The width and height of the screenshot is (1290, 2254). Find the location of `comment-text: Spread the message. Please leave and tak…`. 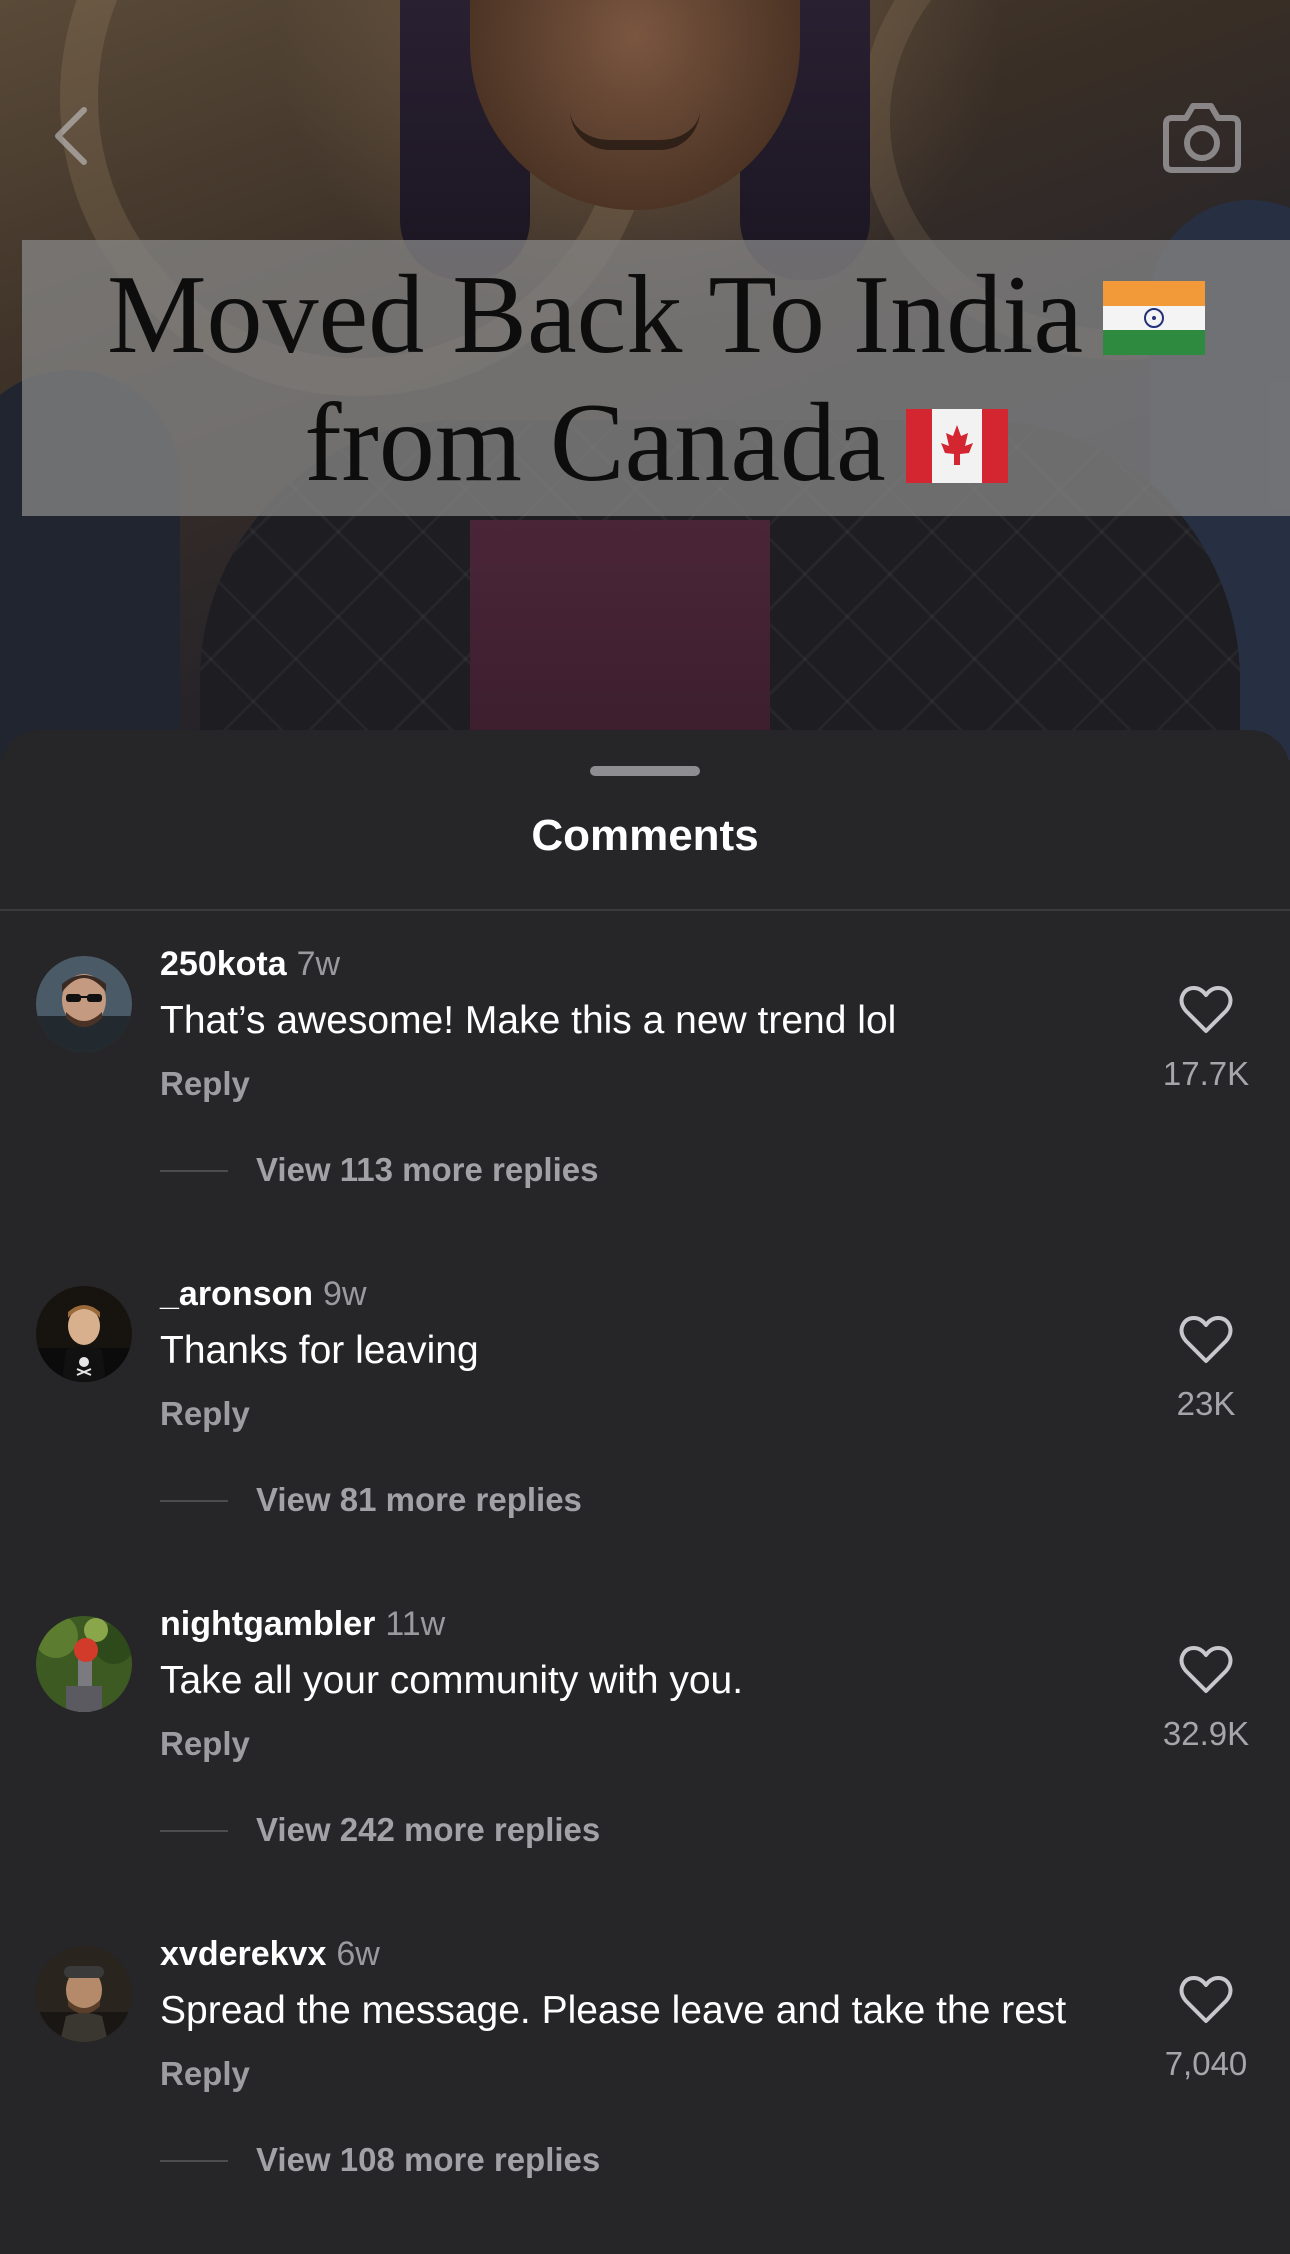

comment-text: Spread the message. Please leave and tak… is located at coordinates (613, 2010).